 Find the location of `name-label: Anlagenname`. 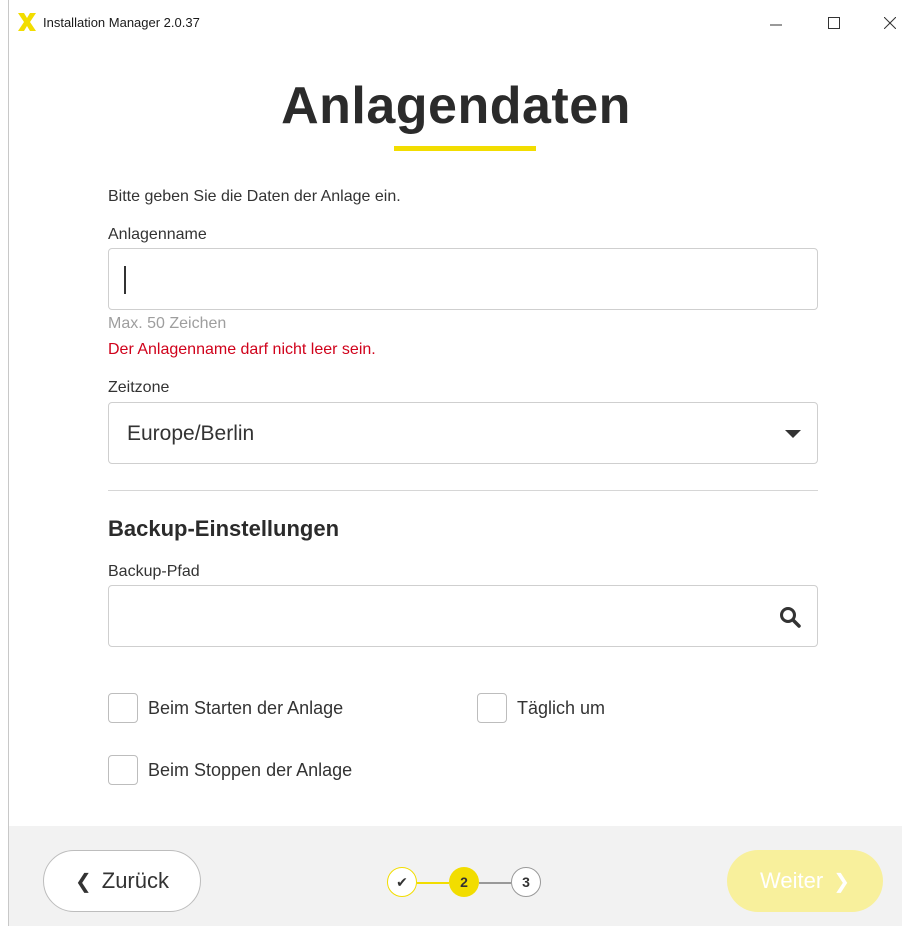

name-label: Anlagenname is located at coordinates (157, 234).